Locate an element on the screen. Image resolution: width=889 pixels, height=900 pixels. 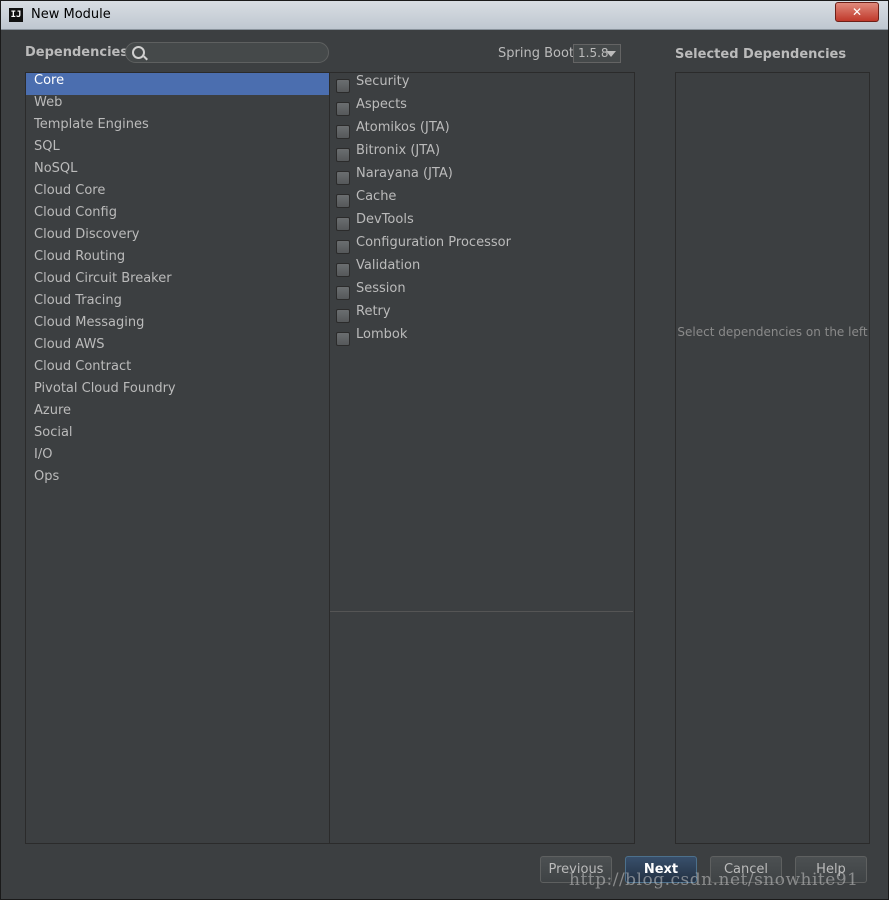
selected-dependencies-title: Selected Dependencies is located at coordinates (761, 54).